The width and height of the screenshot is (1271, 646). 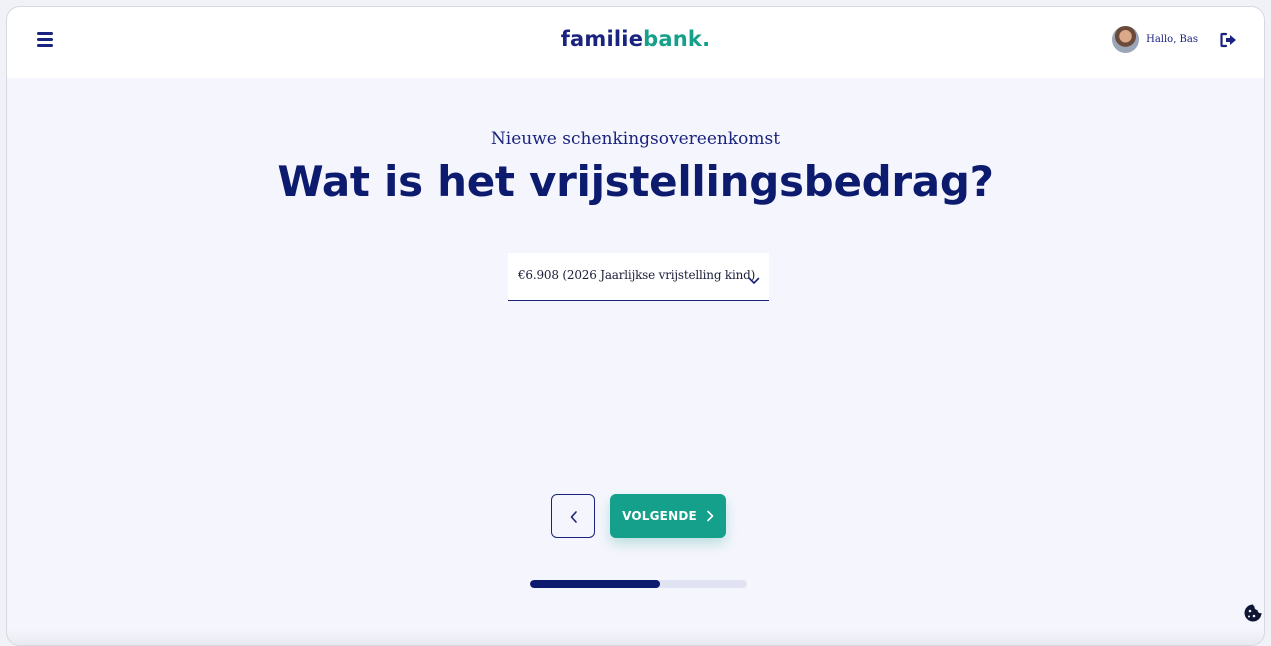 I want to click on progress-bar, so click(x=638, y=584).